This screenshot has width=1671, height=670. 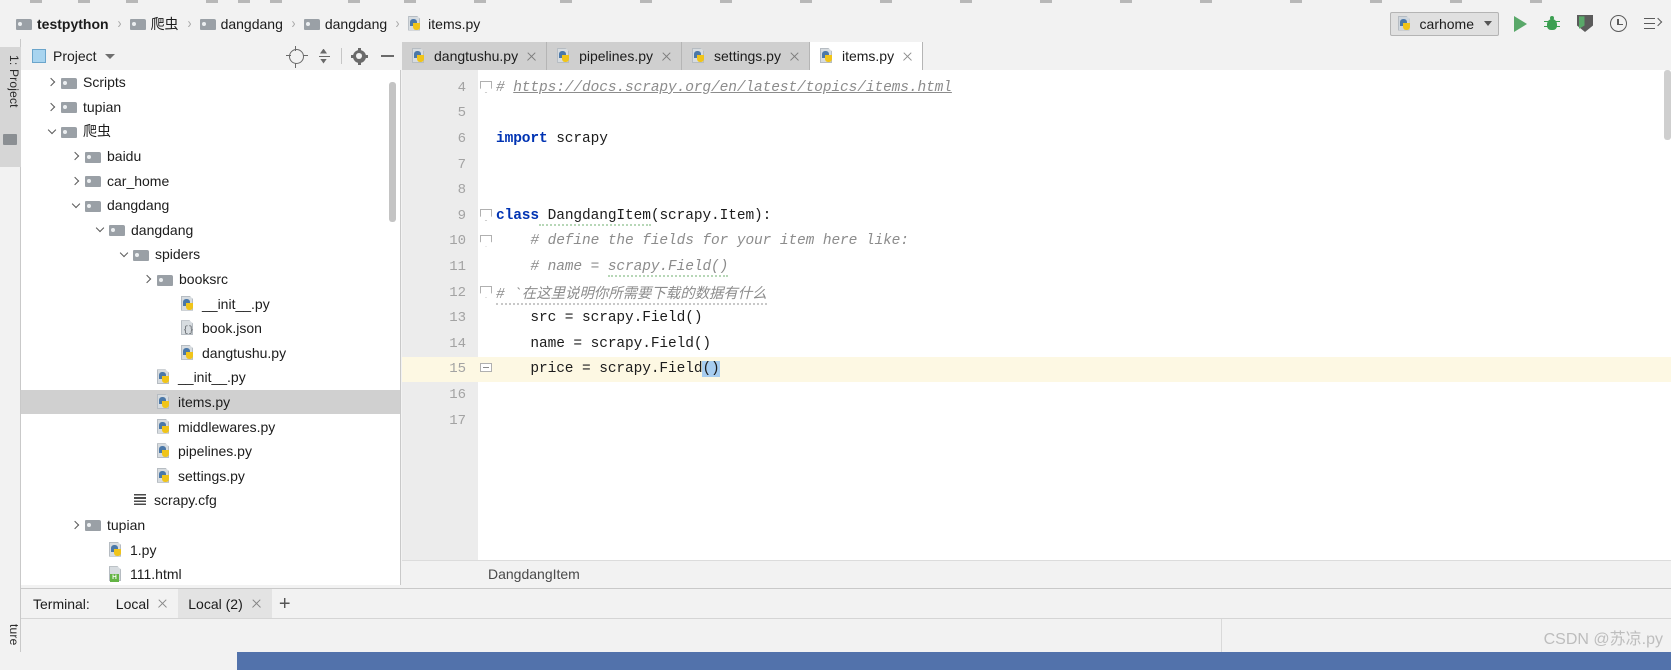 I want to click on code-line: 17, so click(x=1036, y=421).